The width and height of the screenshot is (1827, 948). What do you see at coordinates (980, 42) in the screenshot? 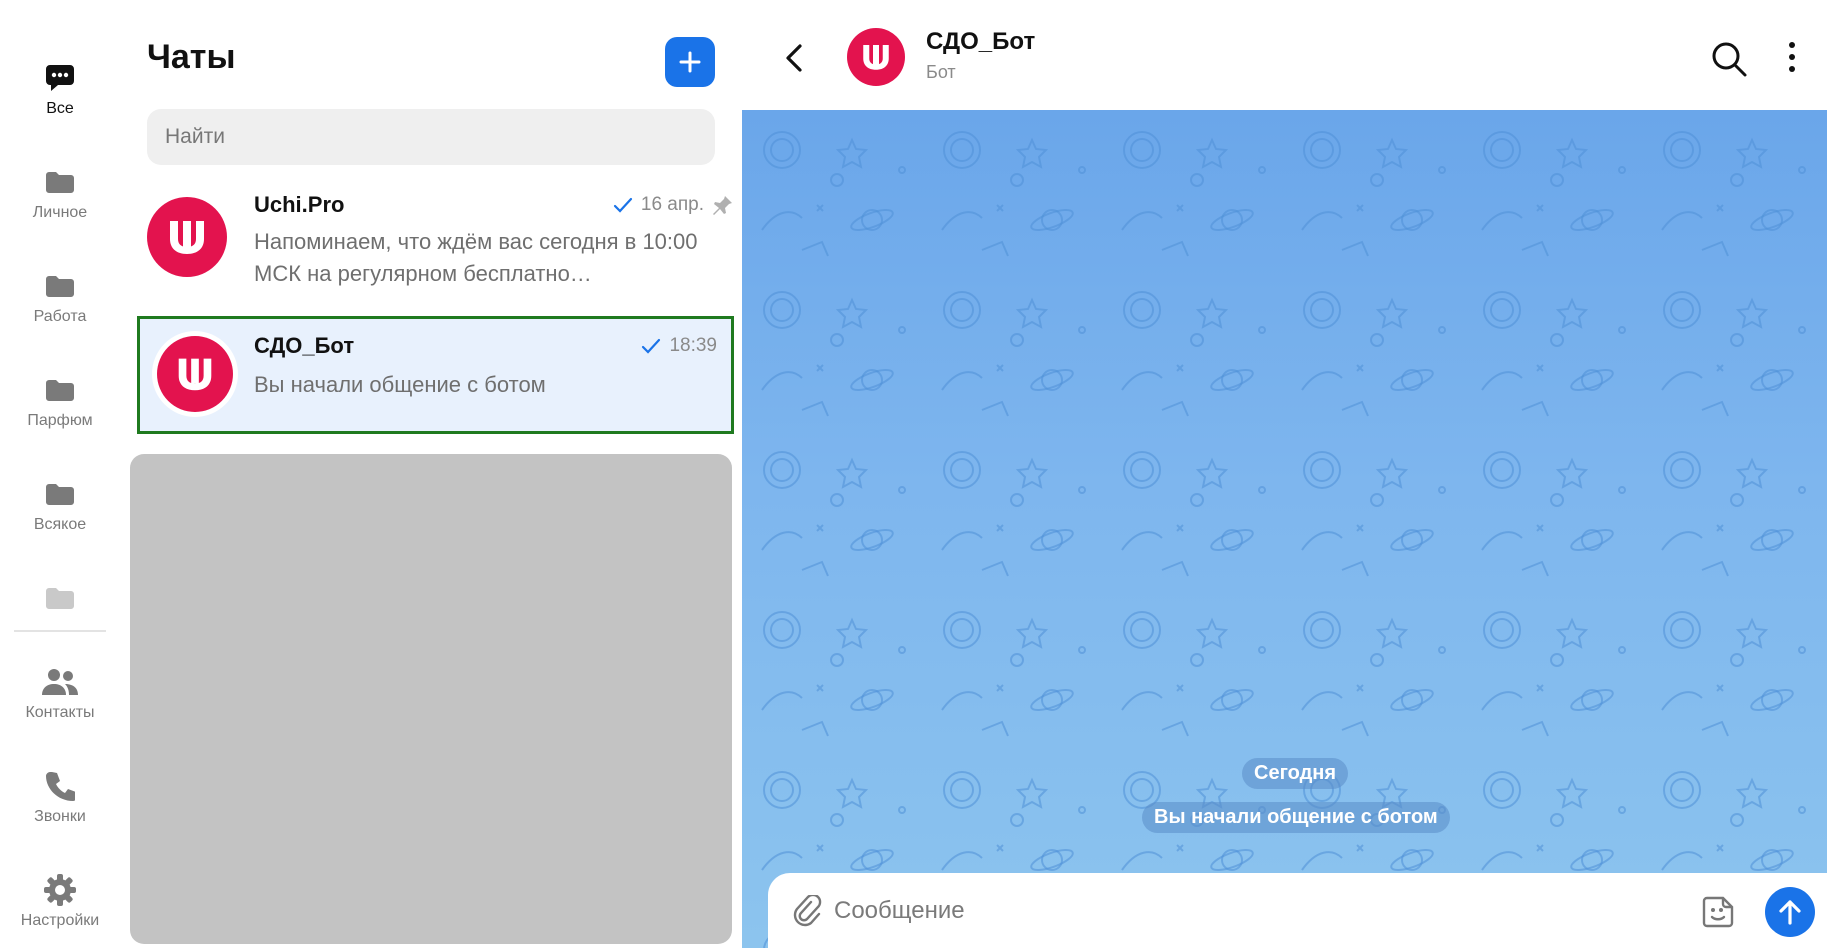
I see `conversation-title: СДО_Бот` at bounding box center [980, 42].